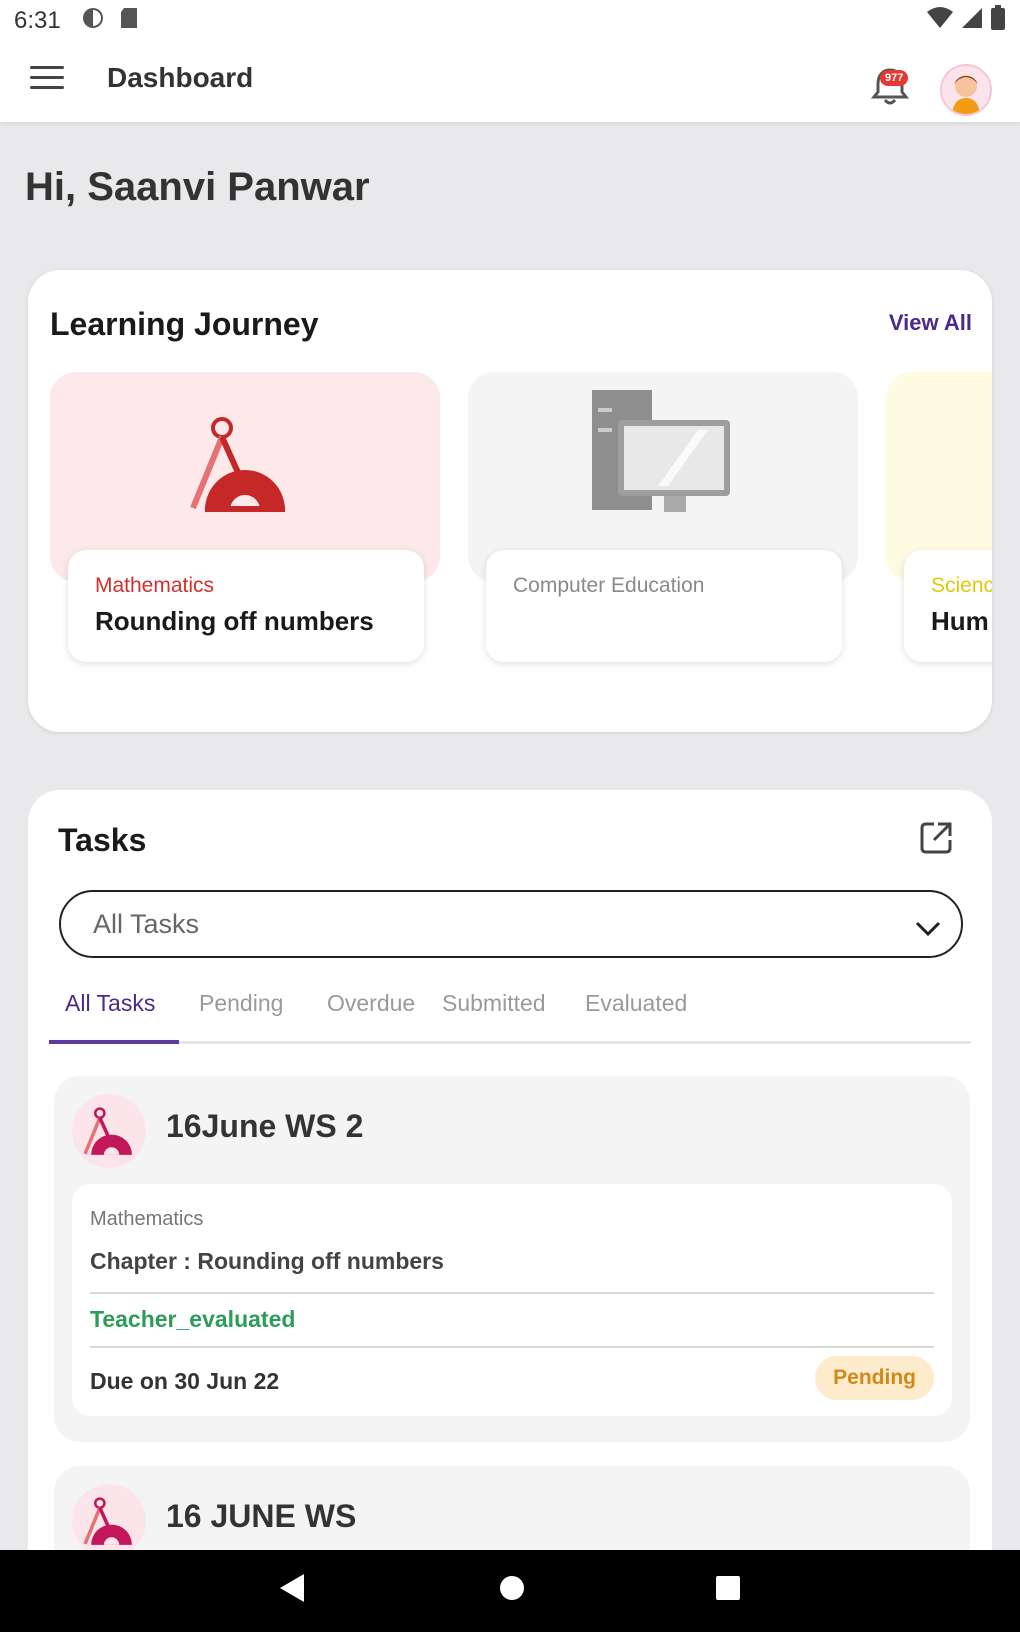  What do you see at coordinates (371, 1015) in the screenshot?
I see `tab-overdue: Overdue` at bounding box center [371, 1015].